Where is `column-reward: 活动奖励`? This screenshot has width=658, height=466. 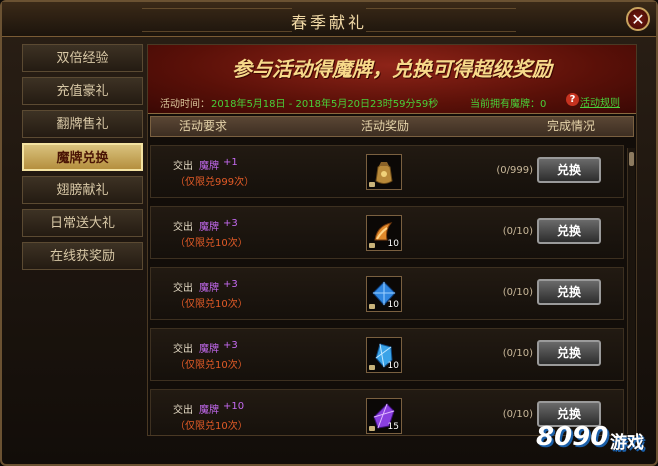 column-reward: 活动奖励 is located at coordinates (385, 126).